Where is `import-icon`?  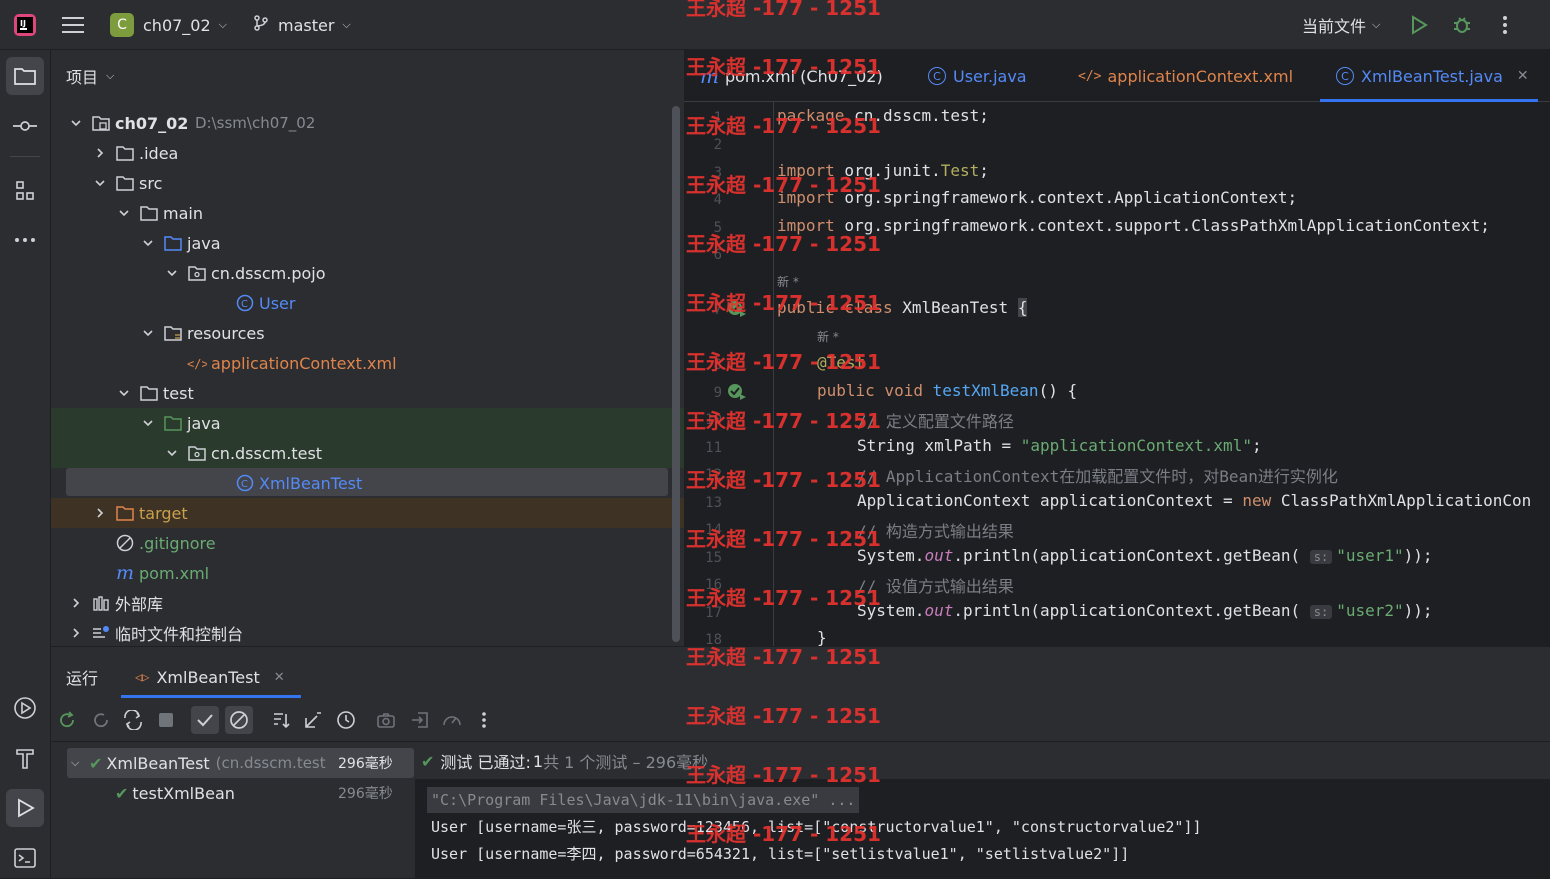
import-icon is located at coordinates (420, 720).